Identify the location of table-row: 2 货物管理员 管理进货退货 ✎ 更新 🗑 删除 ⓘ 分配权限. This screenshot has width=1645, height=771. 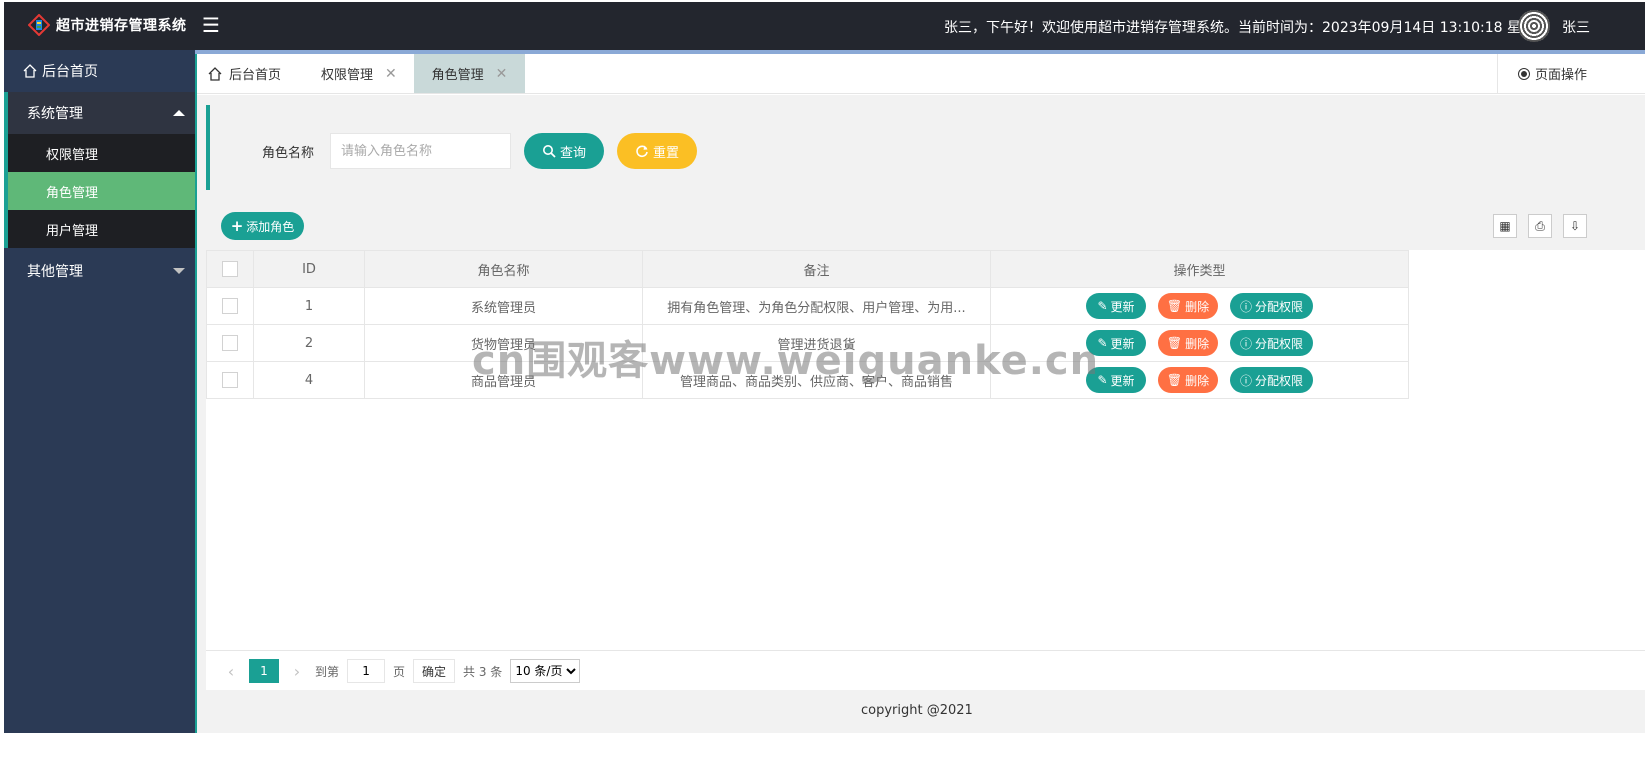
(807, 343).